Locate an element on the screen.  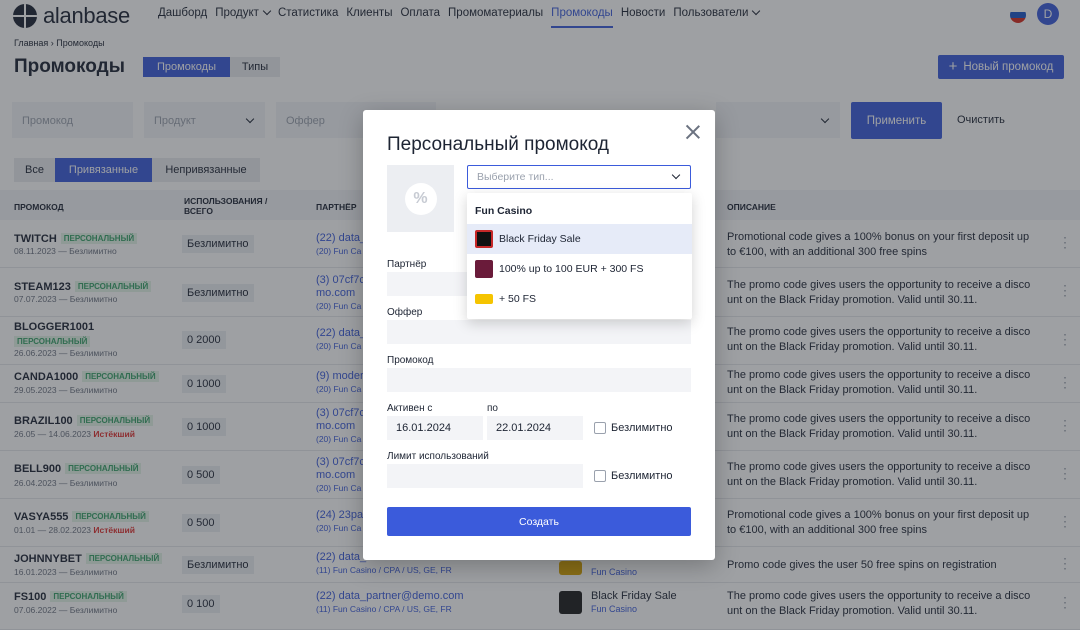
percent-icon: % is located at coordinates (420, 198).